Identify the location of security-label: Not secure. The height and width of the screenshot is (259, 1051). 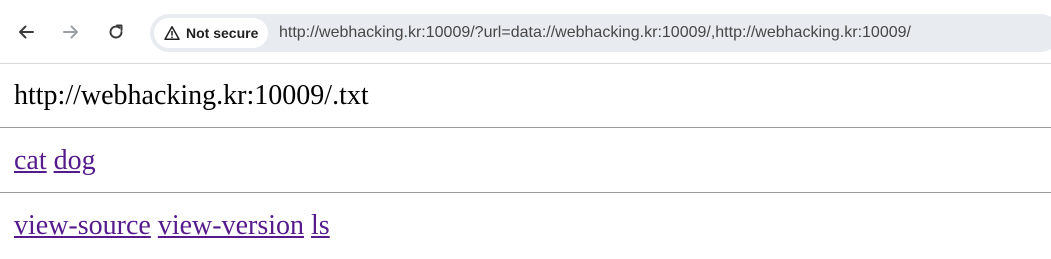
(222, 33).